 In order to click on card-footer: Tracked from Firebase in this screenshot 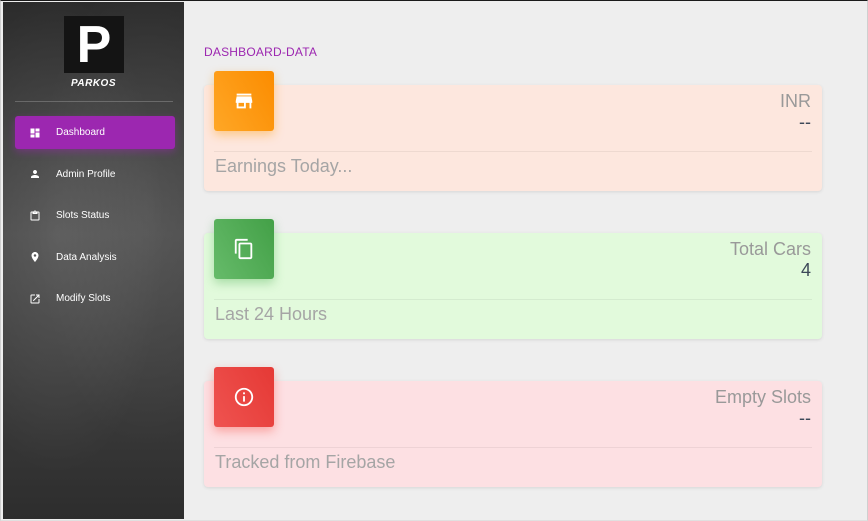, I will do `click(305, 462)`.